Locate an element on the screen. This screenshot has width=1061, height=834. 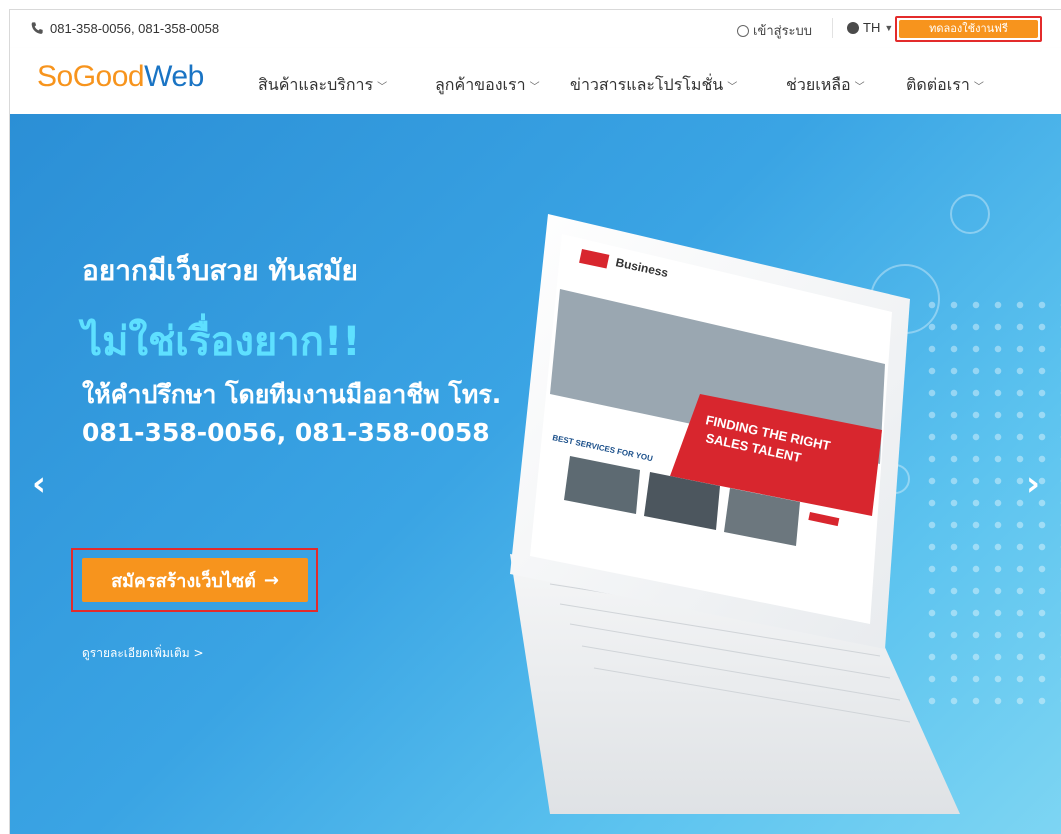
phone-contact: 081-358-0056, 081-358-0058 is located at coordinates (124, 28).